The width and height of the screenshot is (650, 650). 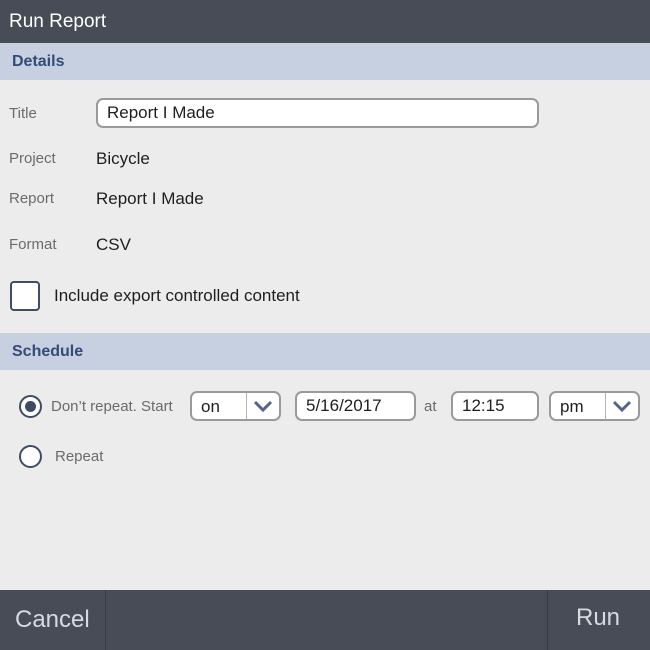 I want to click on window-title: Run Report, so click(x=325, y=21).